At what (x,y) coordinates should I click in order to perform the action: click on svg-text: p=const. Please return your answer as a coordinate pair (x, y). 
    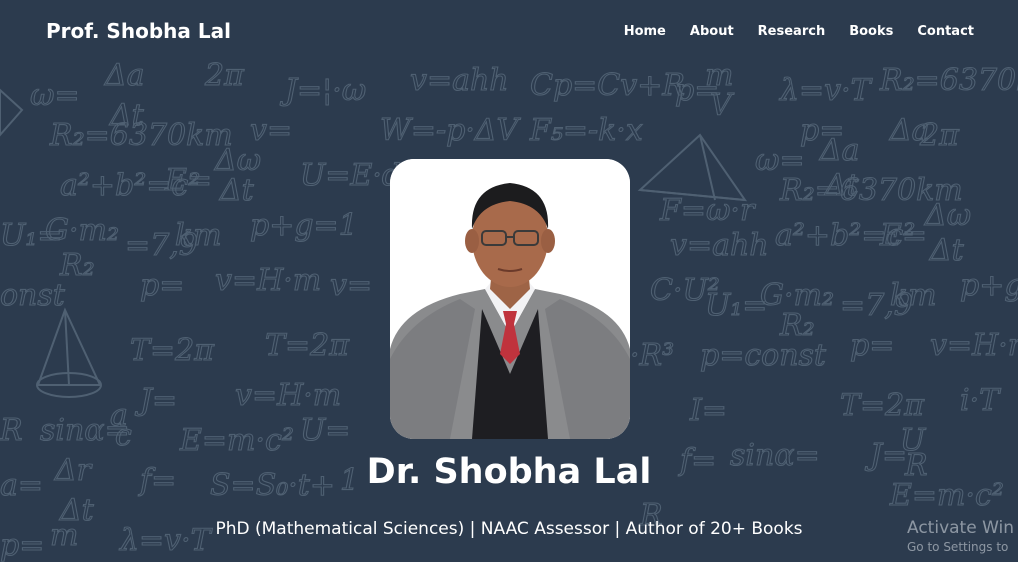
    Looking at the image, I should click on (763, 355).